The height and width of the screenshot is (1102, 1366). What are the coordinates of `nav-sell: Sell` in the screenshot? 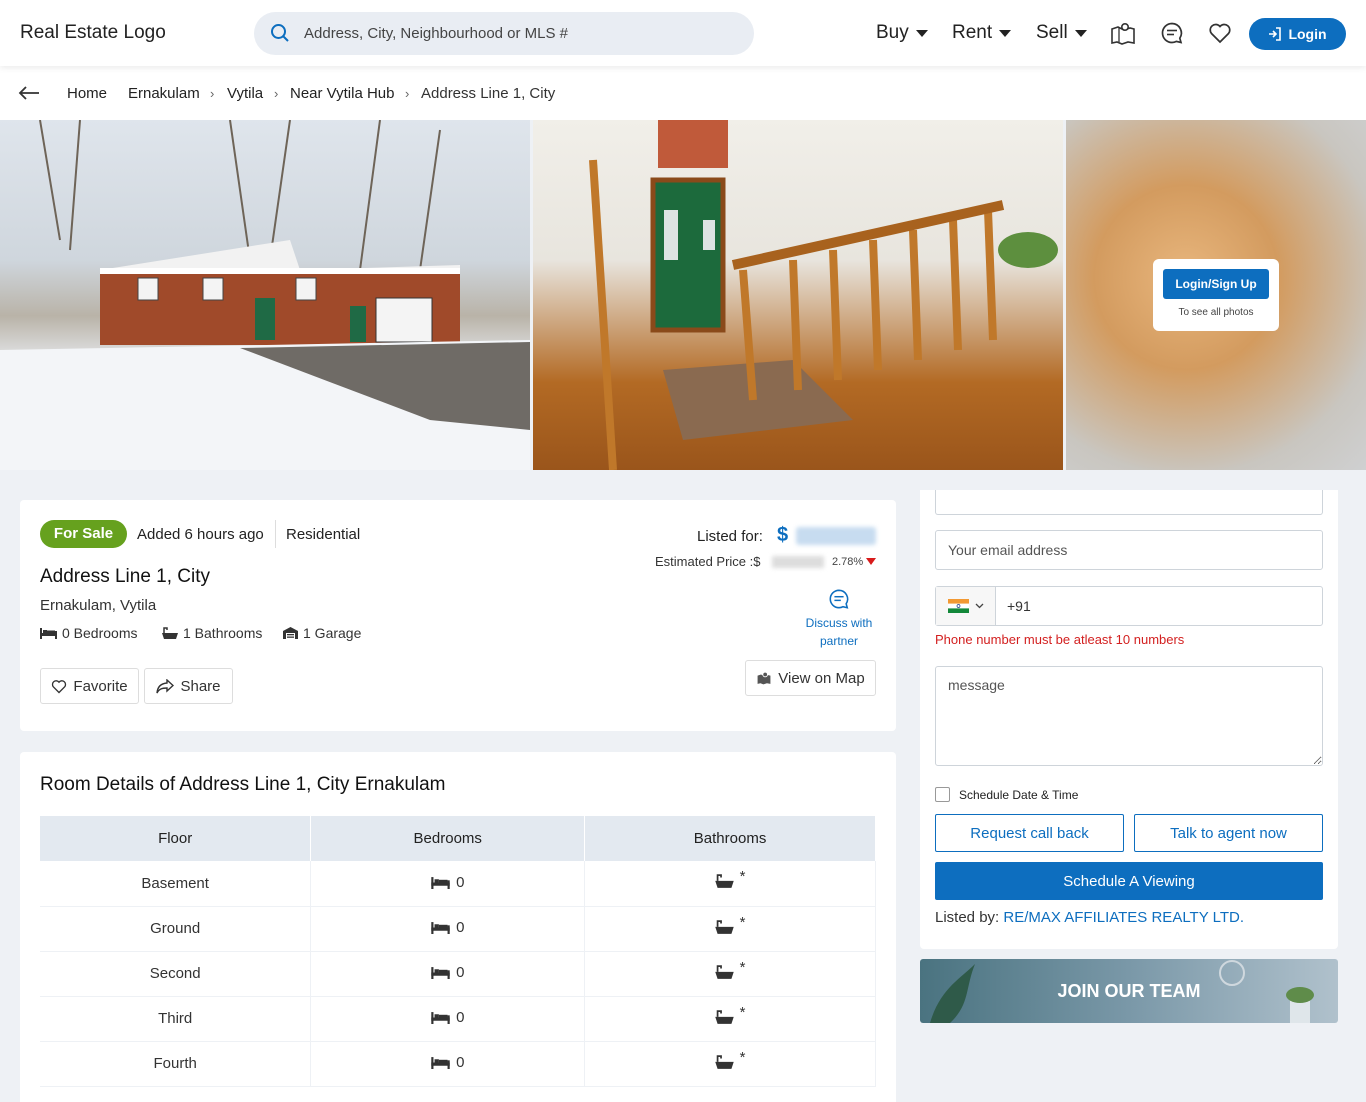 It's located at (1061, 33).